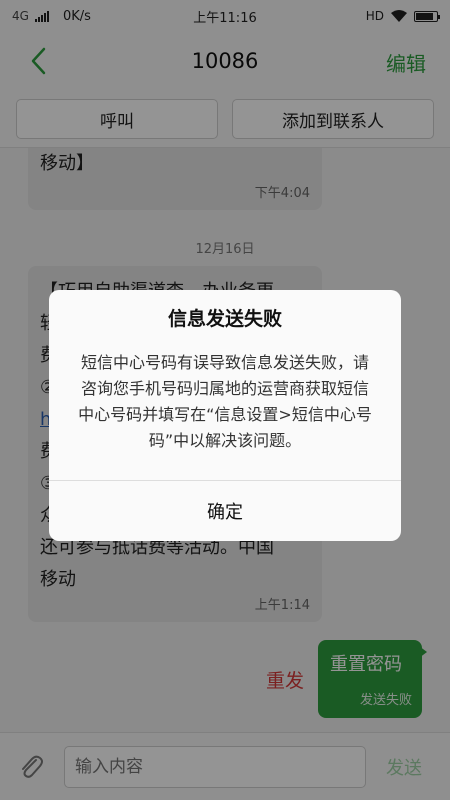 The image size is (450, 800). I want to click on confirm-button: 确定, so click(225, 511).